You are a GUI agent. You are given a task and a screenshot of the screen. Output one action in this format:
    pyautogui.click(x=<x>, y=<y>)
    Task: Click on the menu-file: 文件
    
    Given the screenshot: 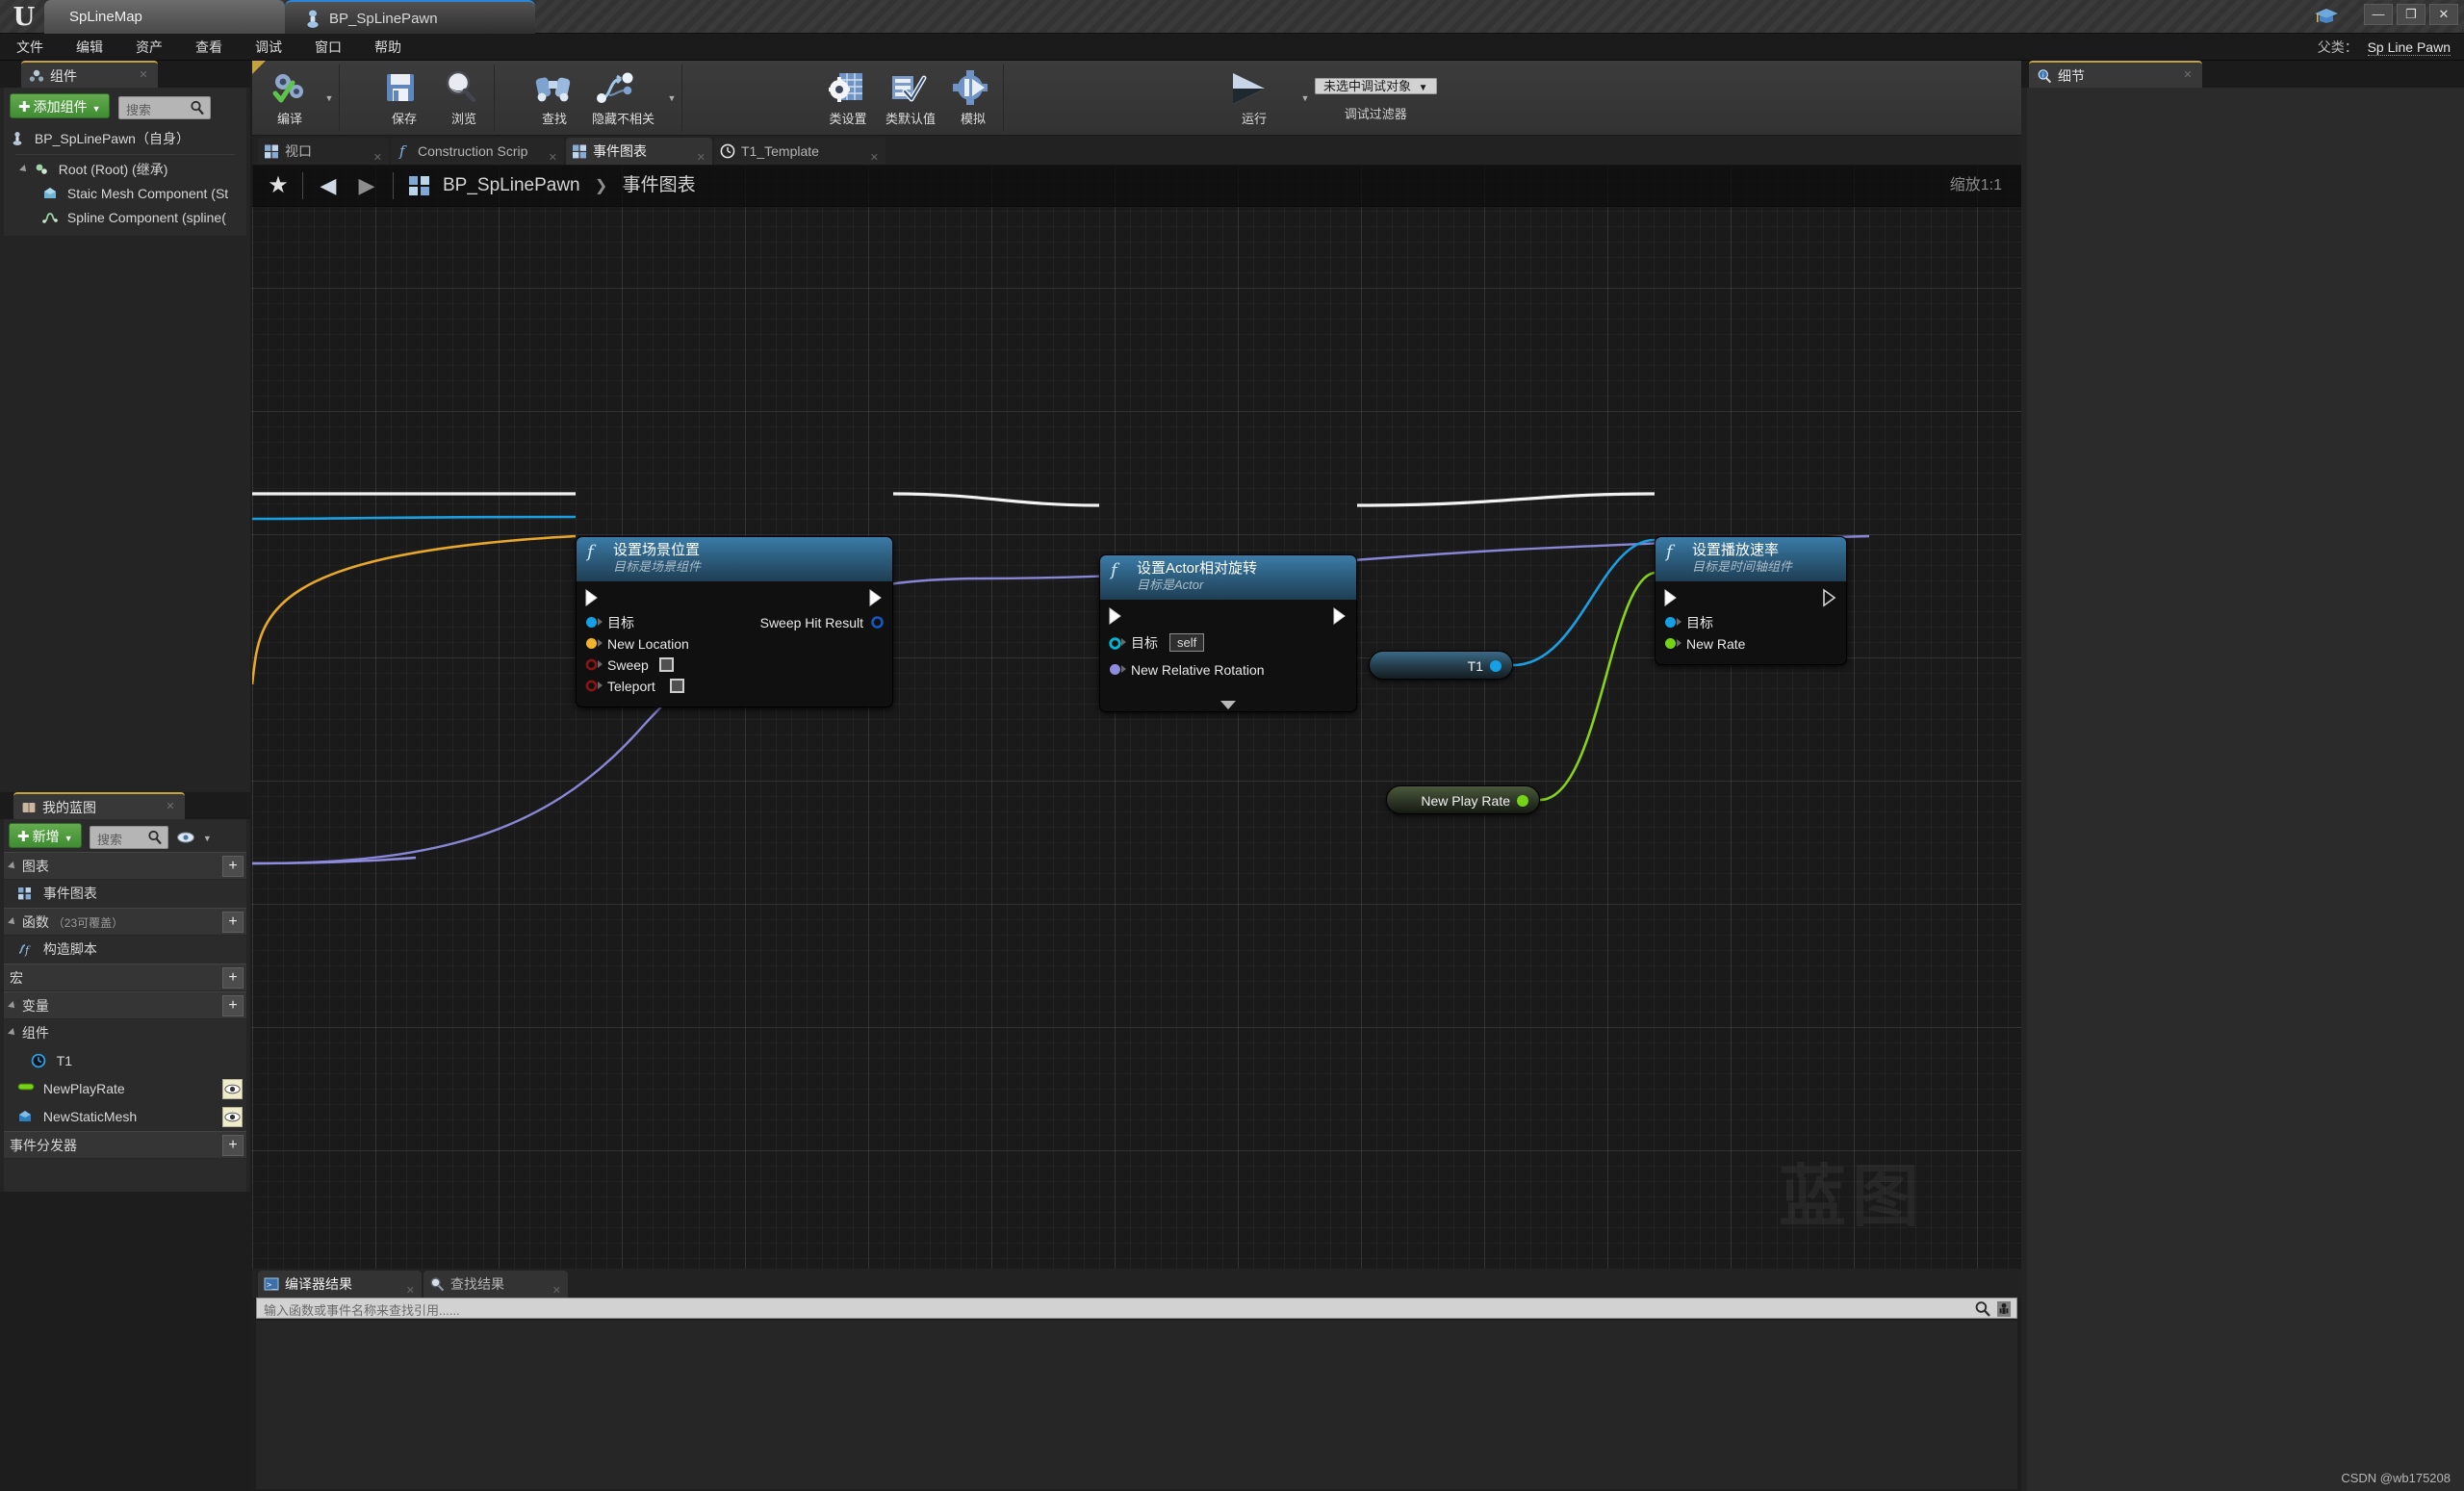 What is the action you would take?
    pyautogui.click(x=30, y=47)
    